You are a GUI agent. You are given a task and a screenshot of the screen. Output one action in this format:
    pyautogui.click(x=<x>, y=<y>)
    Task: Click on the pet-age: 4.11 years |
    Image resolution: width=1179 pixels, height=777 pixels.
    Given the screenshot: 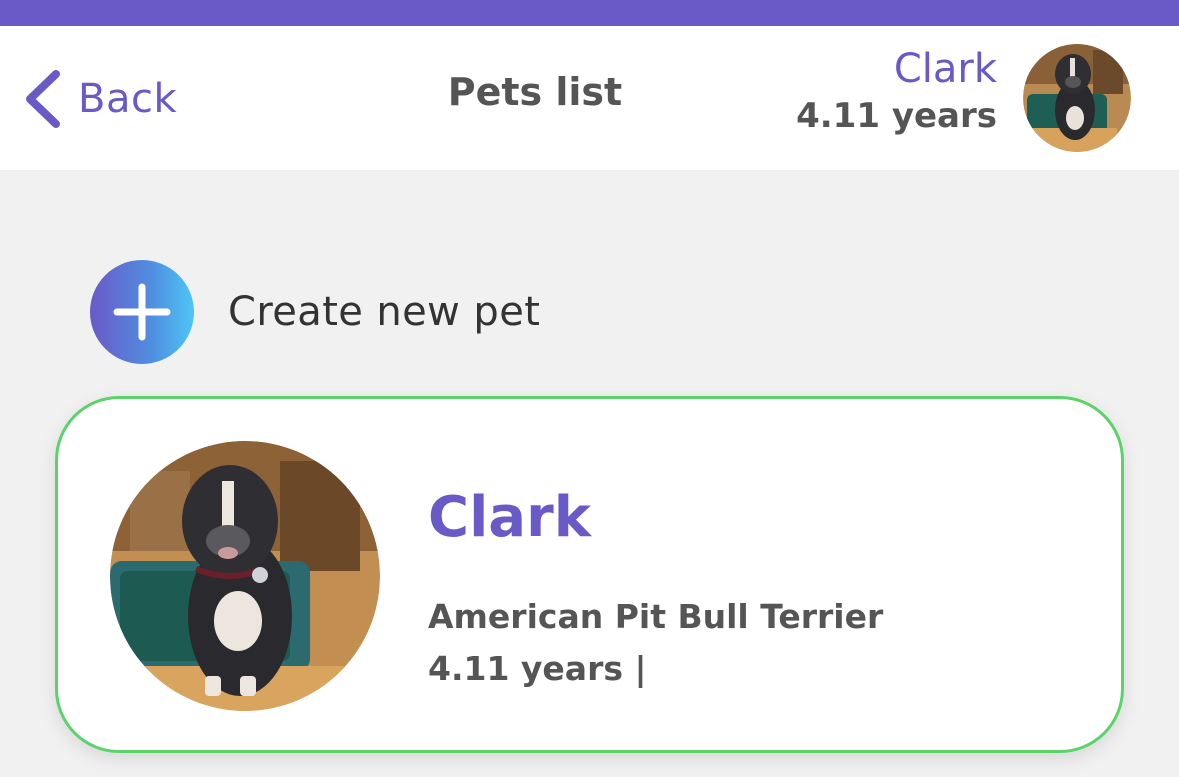 What is the action you would take?
    pyautogui.click(x=537, y=668)
    